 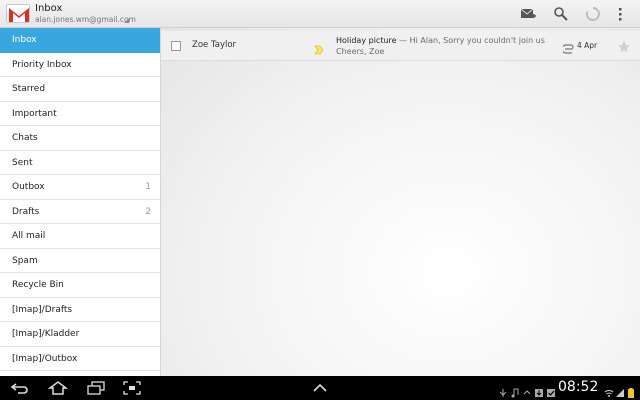 I want to click on checkbox-notification-icon, so click(x=551, y=390).